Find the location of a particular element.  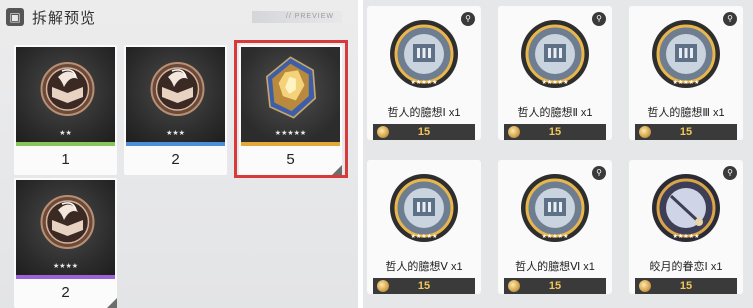

reward-item-5: ★★★★★ ⚲ 哲人的臆想Ⅵ x1 15 is located at coordinates (555, 227).